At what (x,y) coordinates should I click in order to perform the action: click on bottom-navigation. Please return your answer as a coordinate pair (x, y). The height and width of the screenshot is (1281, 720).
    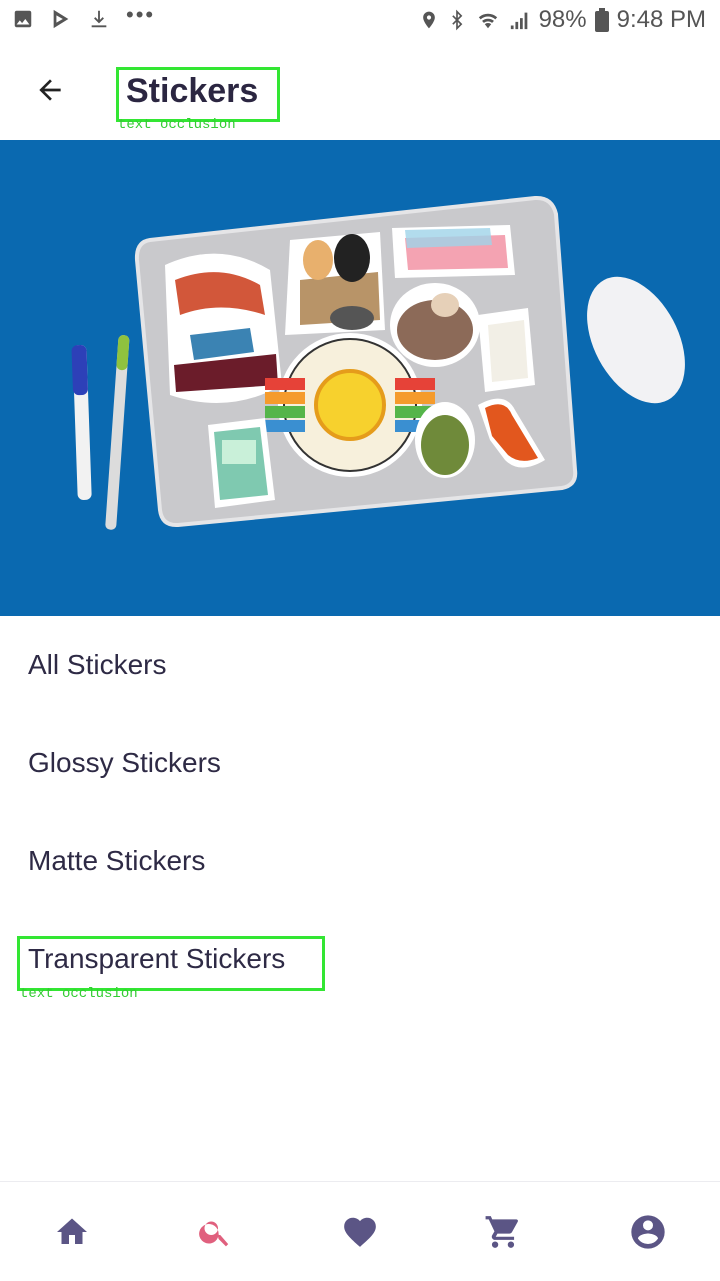
    Looking at the image, I should click on (360, 1231).